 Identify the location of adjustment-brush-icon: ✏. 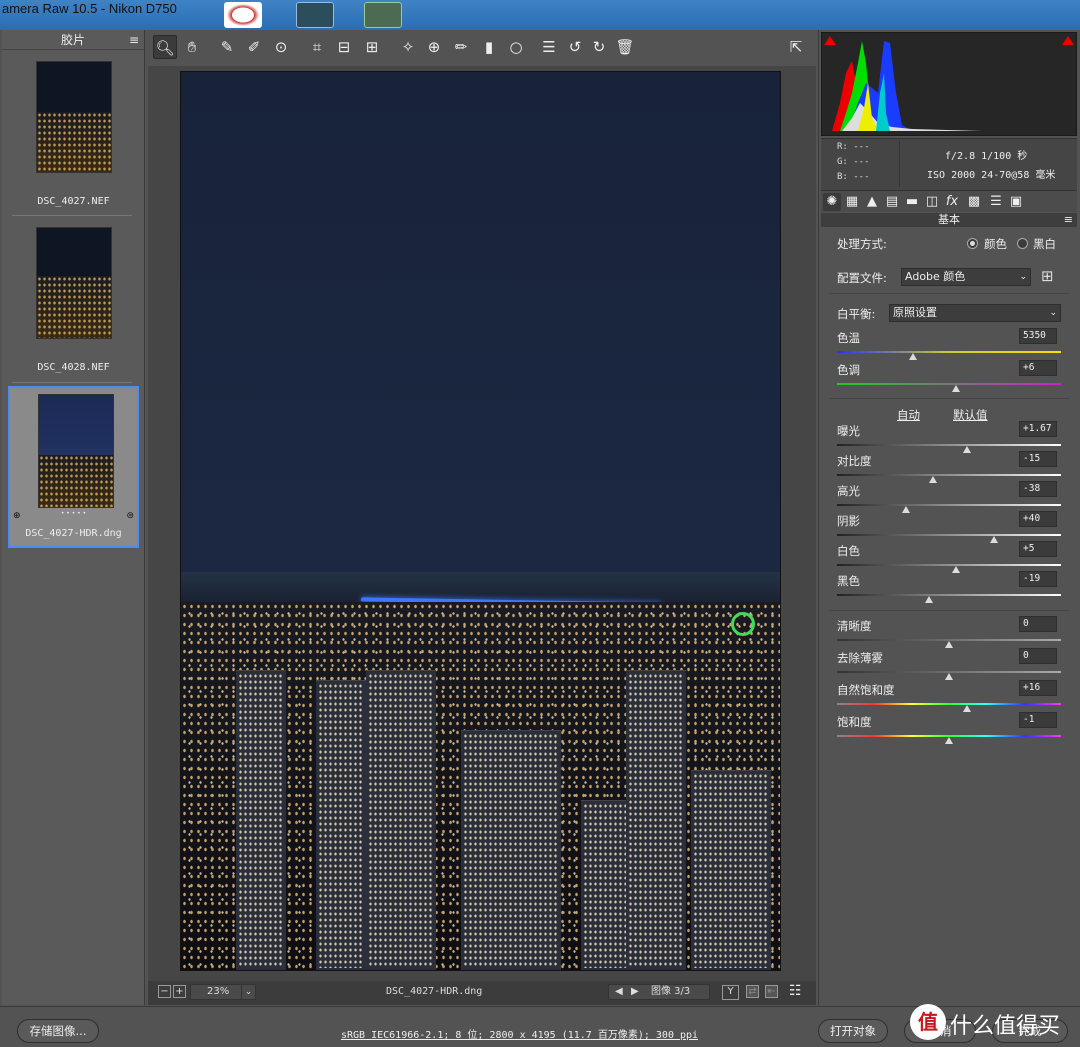
(461, 47).